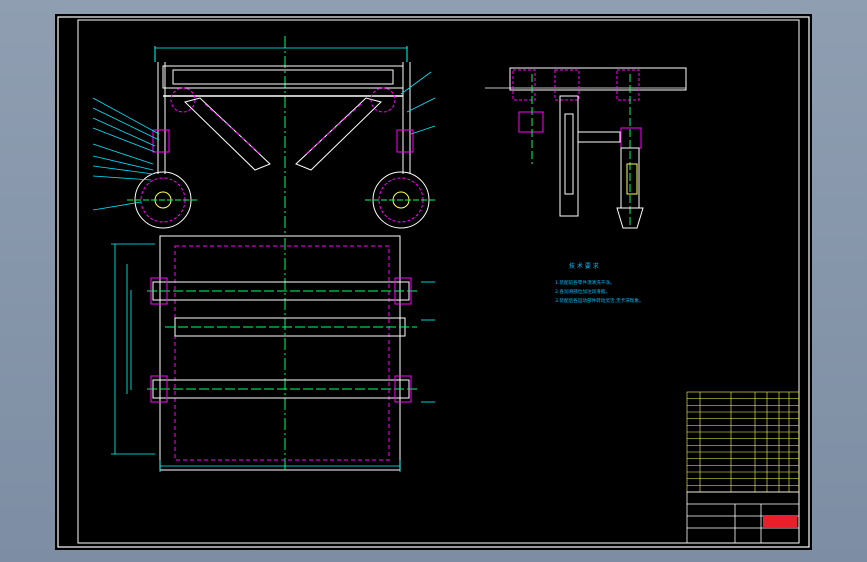  What do you see at coordinates (582, 291) in the screenshot?
I see `note-line-2: 2.各润滑部位加注润滑脂。` at bounding box center [582, 291].